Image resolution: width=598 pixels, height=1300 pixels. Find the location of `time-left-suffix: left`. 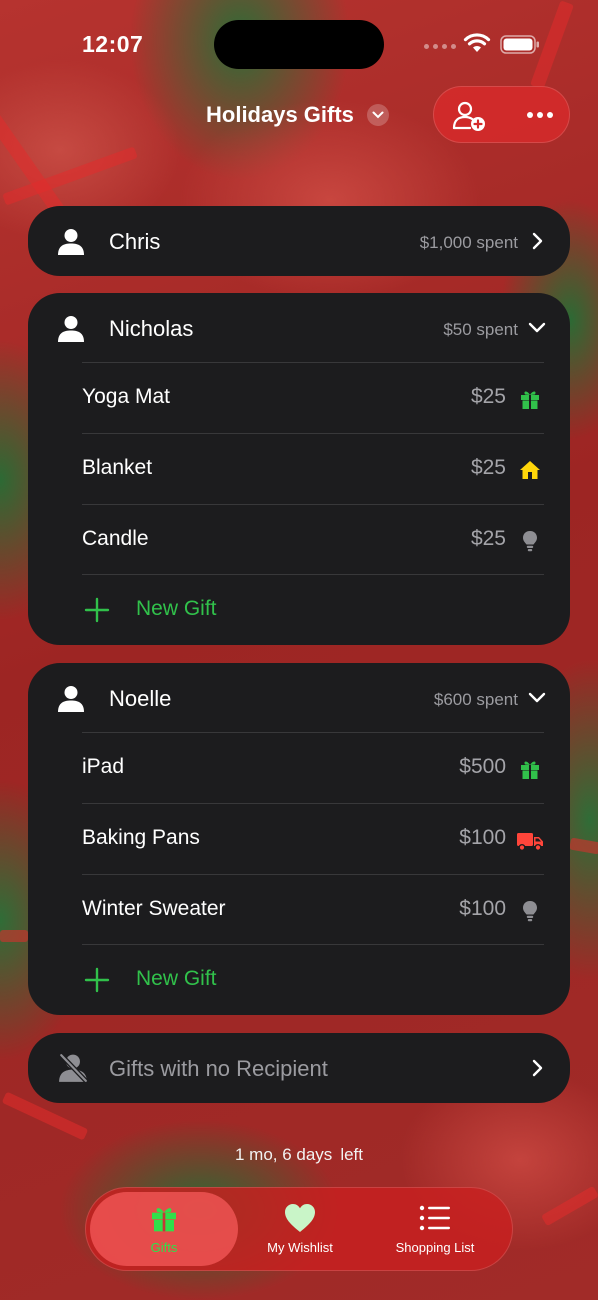

time-left-suffix: left is located at coordinates (351, 1154).